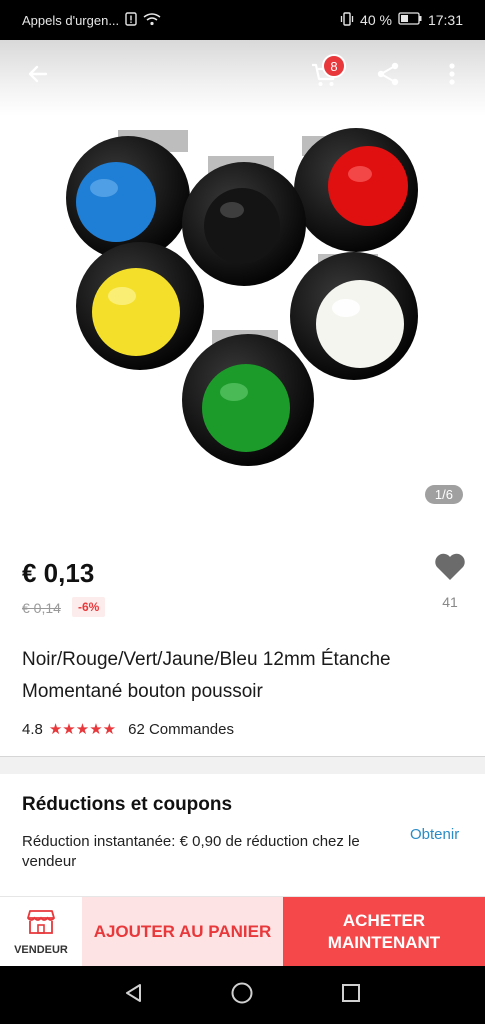 The image size is (485, 1024). What do you see at coordinates (376, 20) in the screenshot?
I see `battery-percent: 40 %` at bounding box center [376, 20].